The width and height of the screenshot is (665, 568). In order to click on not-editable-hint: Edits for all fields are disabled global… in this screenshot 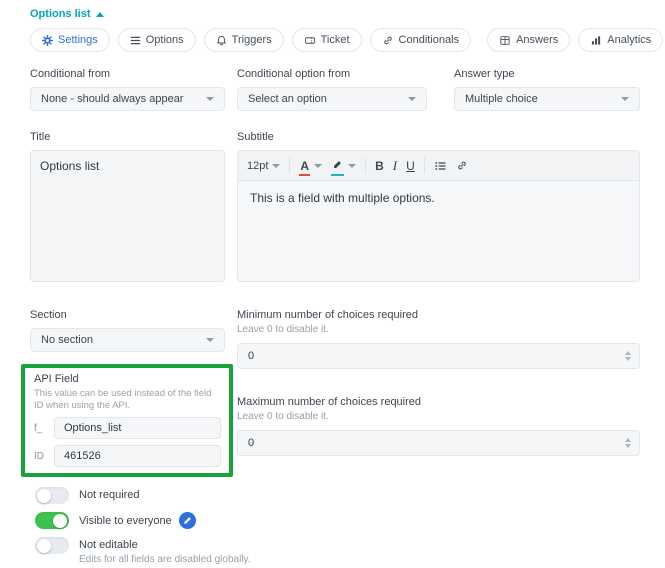, I will do `click(165, 559)`.